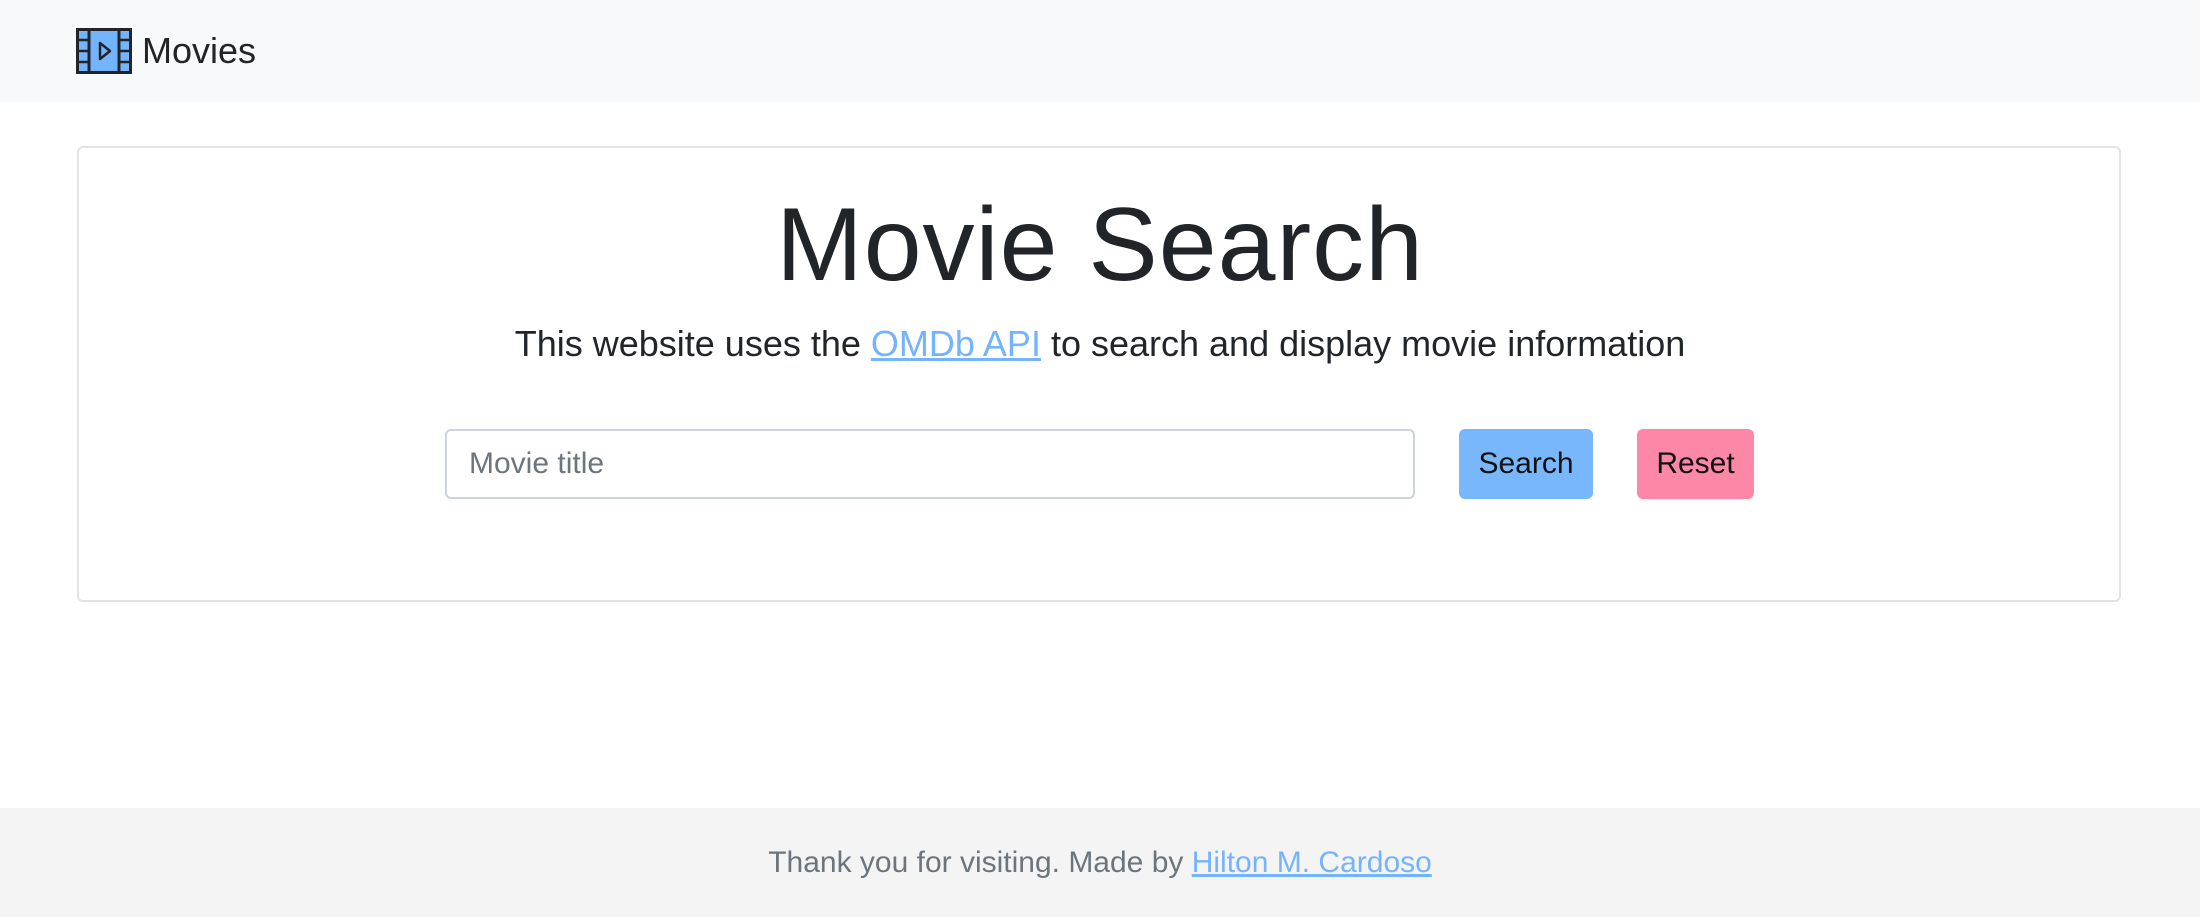  I want to click on brand-link: Movies, so click(166, 51).